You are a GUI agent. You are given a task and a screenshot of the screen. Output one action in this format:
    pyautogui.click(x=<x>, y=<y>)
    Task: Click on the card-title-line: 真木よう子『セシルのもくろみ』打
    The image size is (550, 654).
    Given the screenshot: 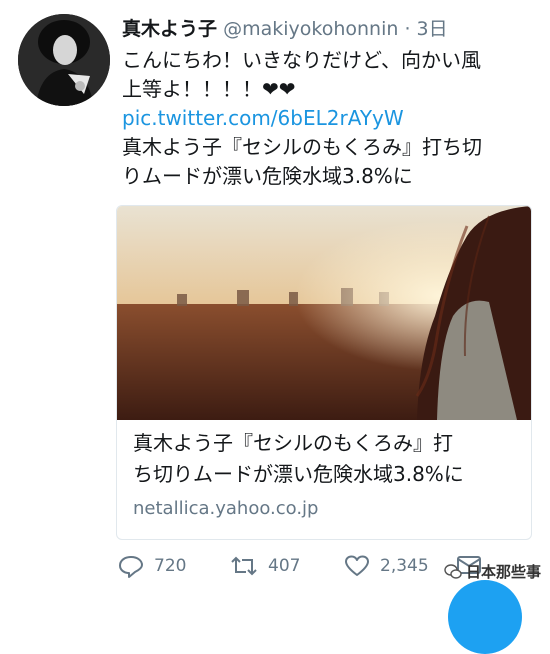 What is the action you would take?
    pyautogui.click(x=293, y=443)
    